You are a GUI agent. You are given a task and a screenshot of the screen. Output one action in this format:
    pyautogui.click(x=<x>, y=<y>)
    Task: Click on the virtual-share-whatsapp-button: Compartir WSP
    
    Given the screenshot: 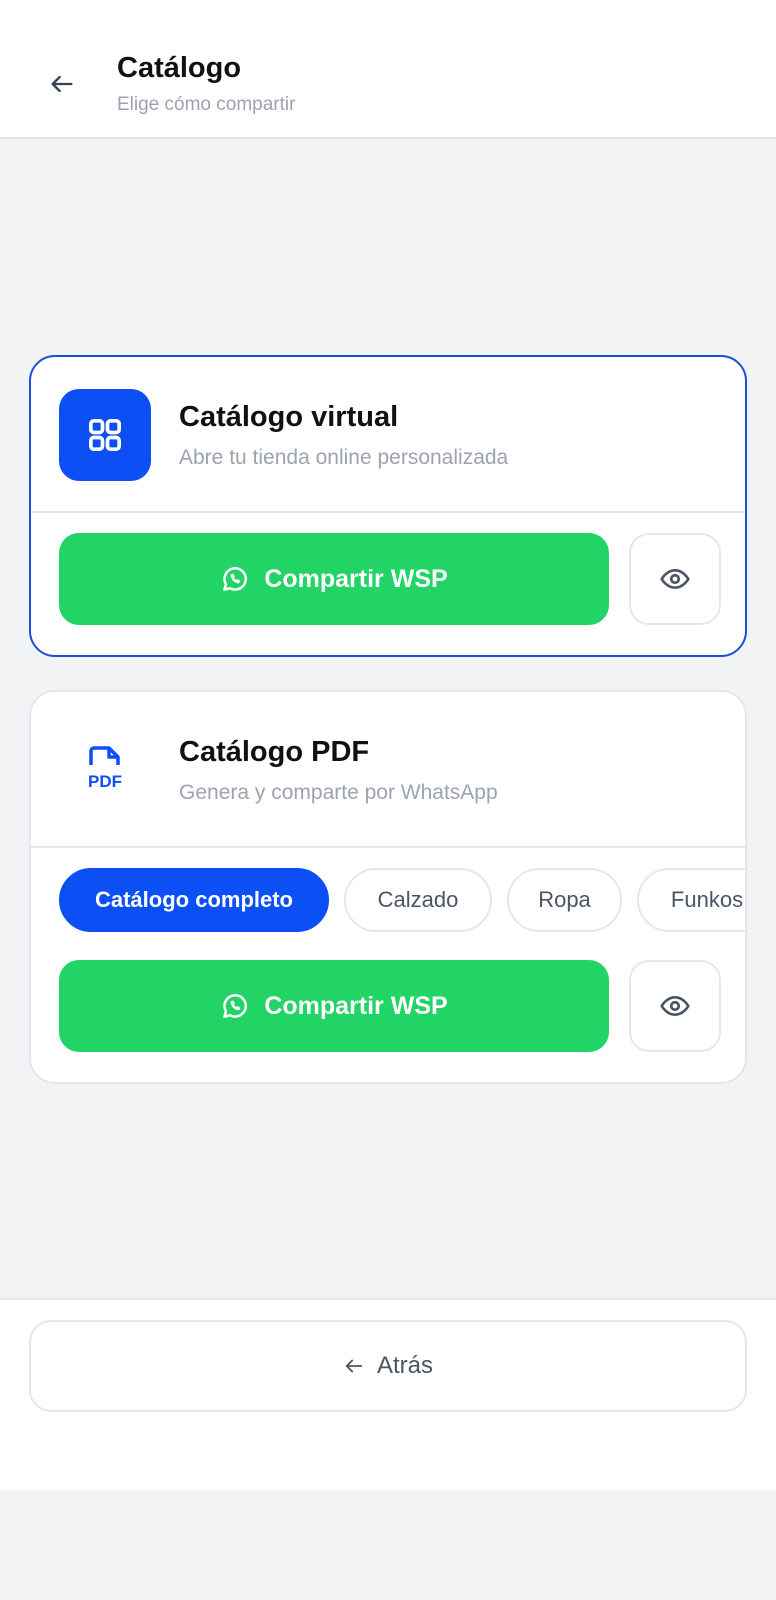 What is the action you would take?
    pyautogui.click(x=334, y=579)
    